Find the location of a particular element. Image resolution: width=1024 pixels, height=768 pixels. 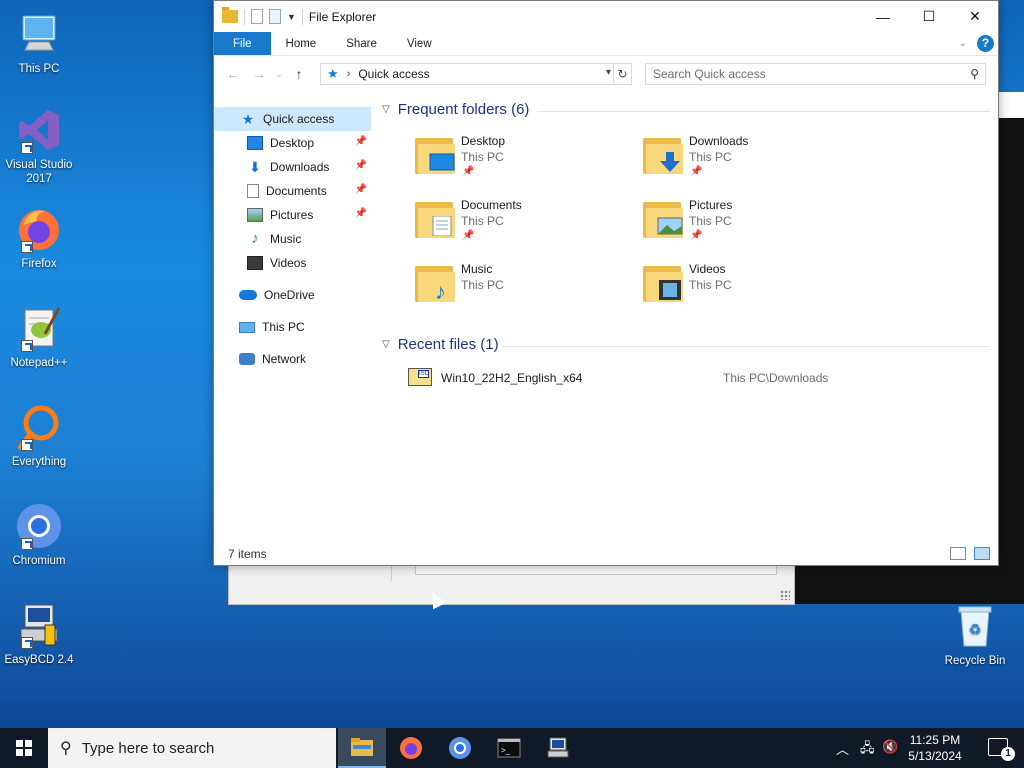

desktop-icon-recycle-bin: ♻ Recycle Bin is located at coordinates (975, 635).